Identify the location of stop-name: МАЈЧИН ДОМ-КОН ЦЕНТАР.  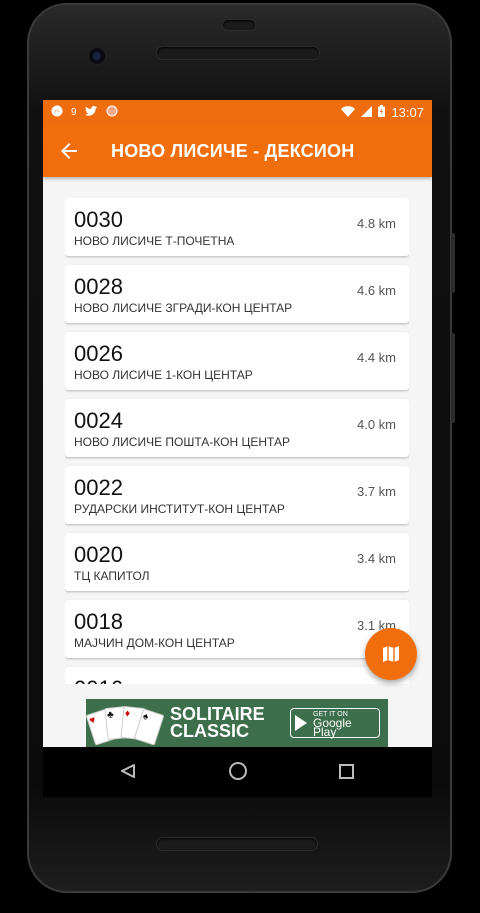
(154, 643).